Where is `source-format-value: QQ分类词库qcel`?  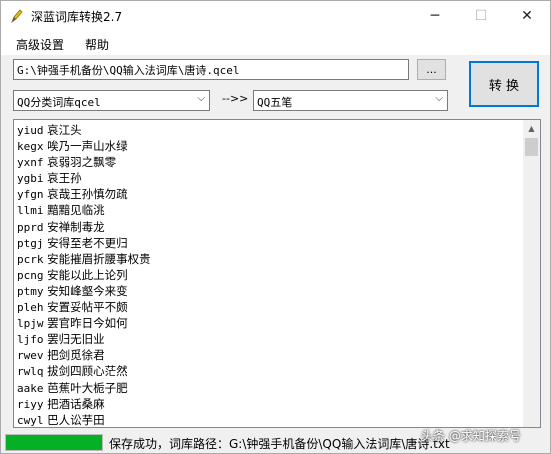 source-format-value: QQ分类词库qcel is located at coordinates (59, 102).